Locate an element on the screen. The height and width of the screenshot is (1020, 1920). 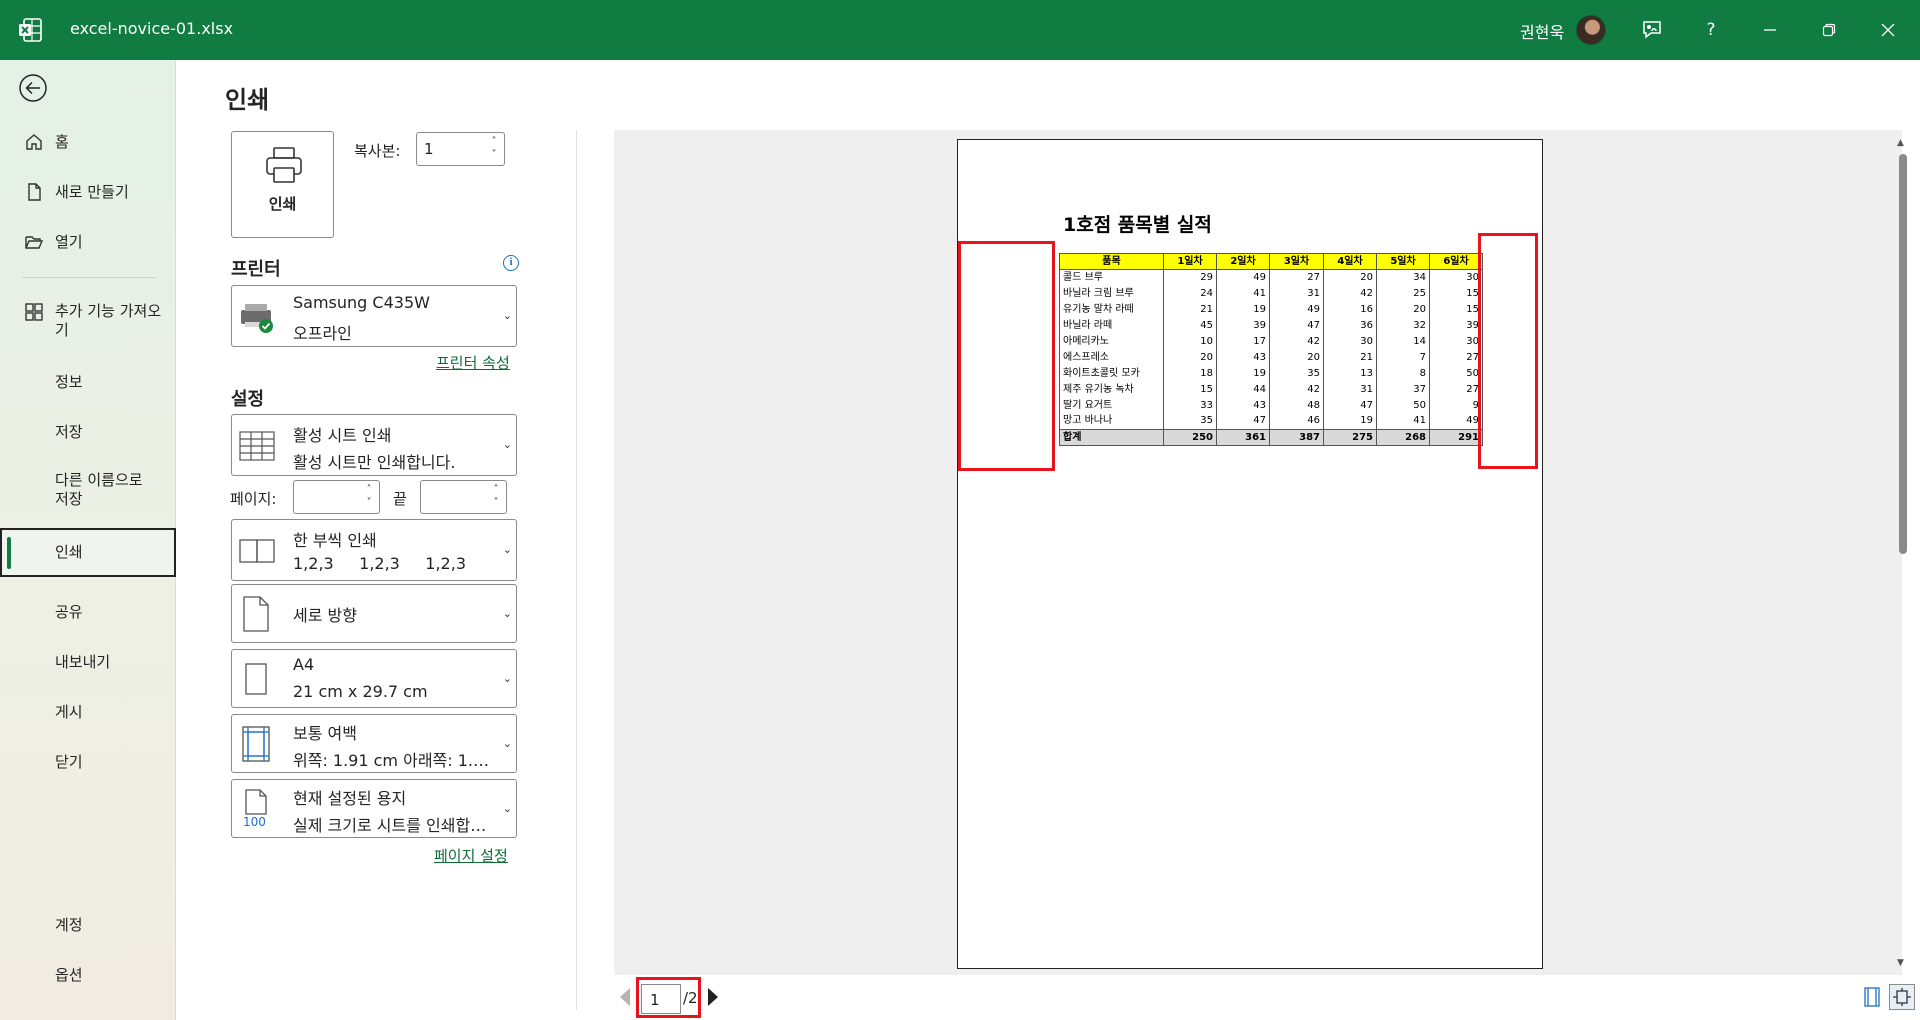
table-cell: 에스프레소 is located at coordinates (1111, 357).